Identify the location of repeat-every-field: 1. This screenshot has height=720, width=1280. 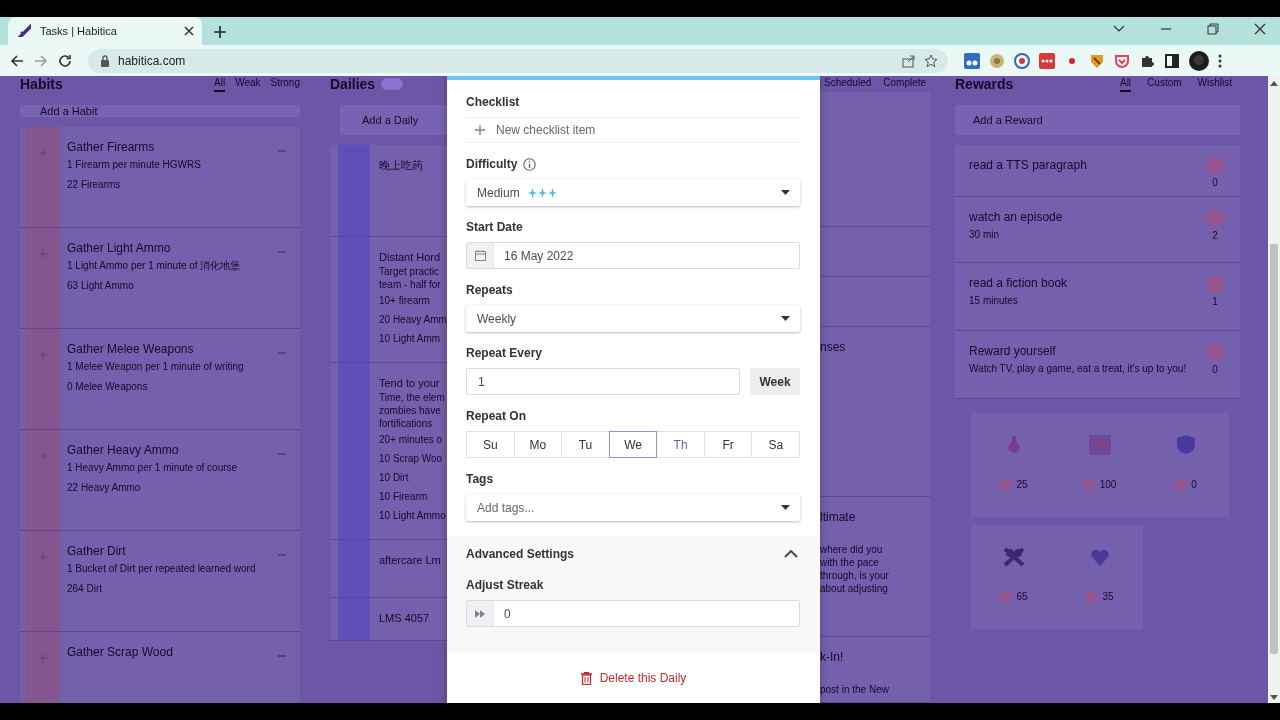
(603, 381).